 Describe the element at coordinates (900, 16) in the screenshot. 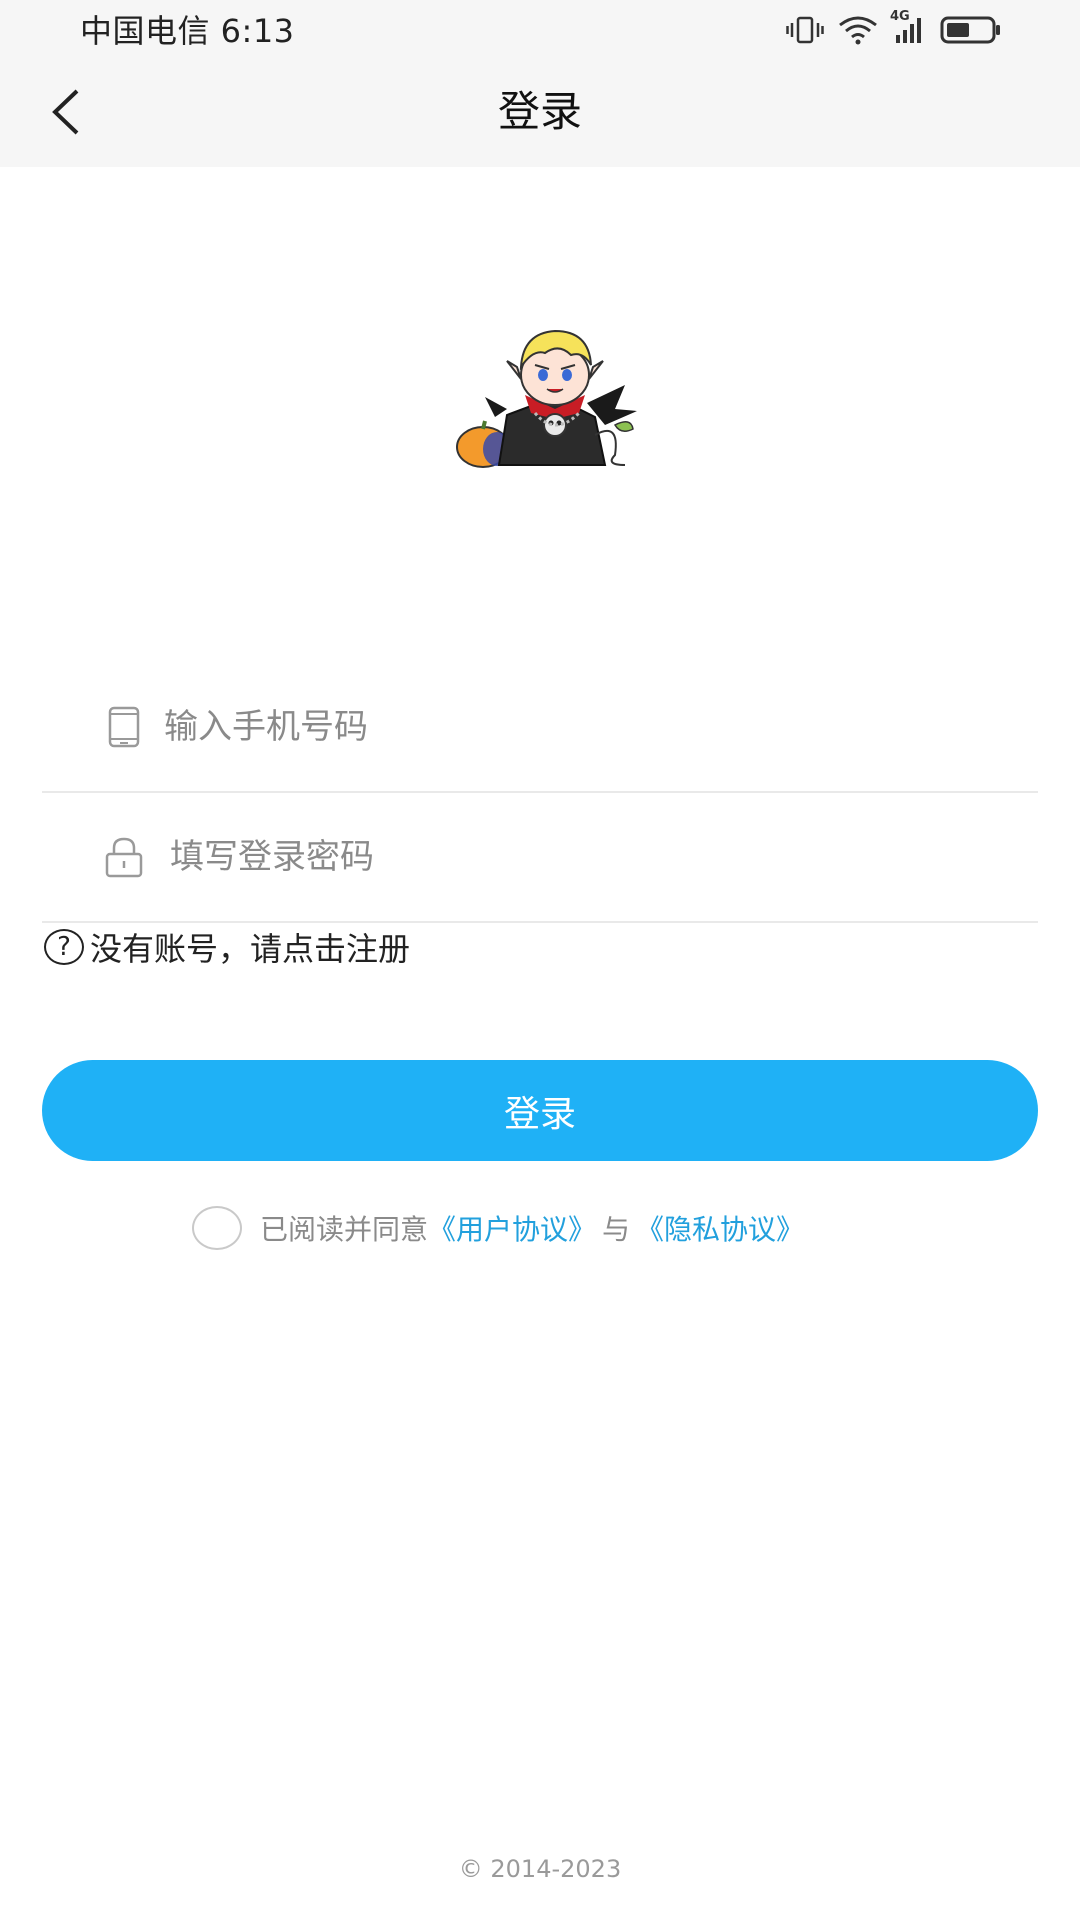

I see `network-type-label: 4G` at that location.